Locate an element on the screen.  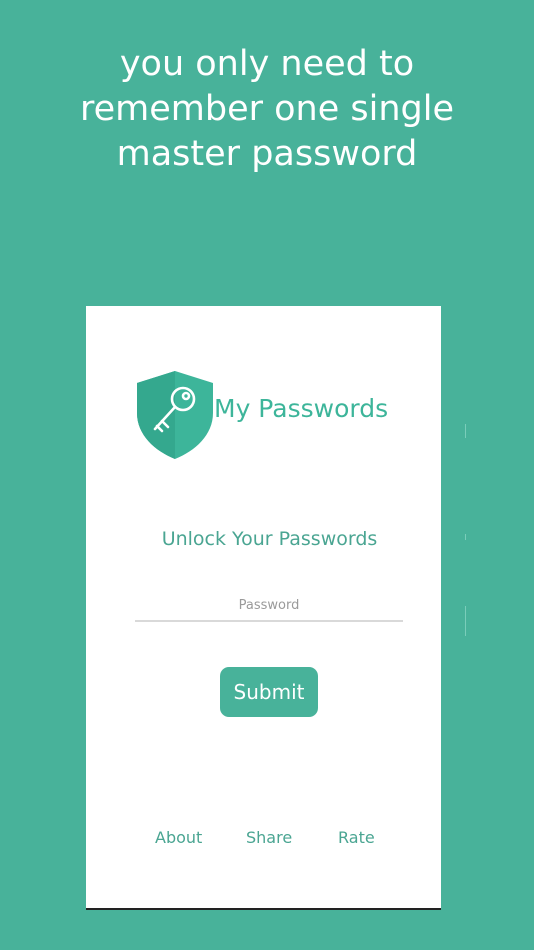
headline-line-2: remember one single is located at coordinates (266, 109).